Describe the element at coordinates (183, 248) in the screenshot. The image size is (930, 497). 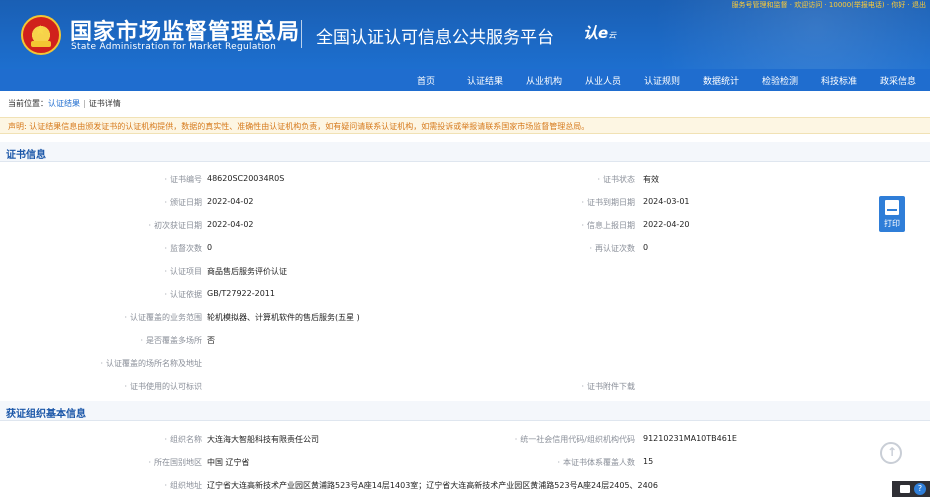
I see `field-label: 监督次数` at that location.